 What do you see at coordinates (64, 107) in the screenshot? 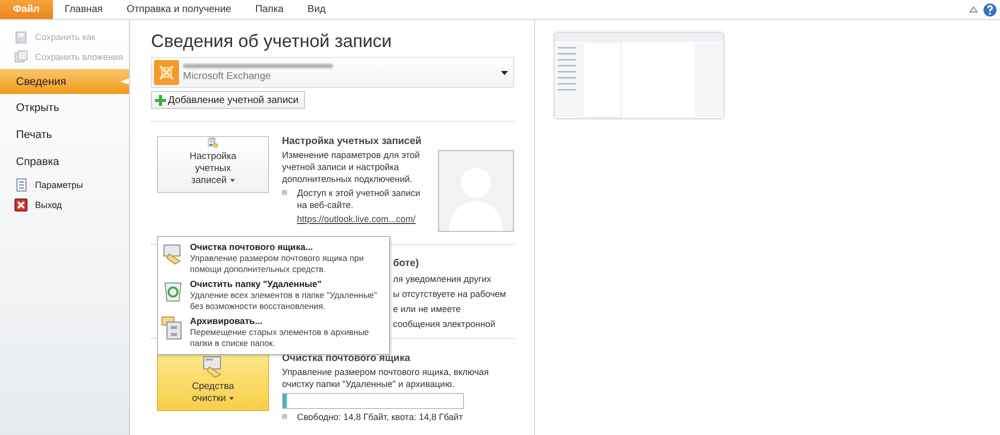
I see `sidebar-item: Открыть` at bounding box center [64, 107].